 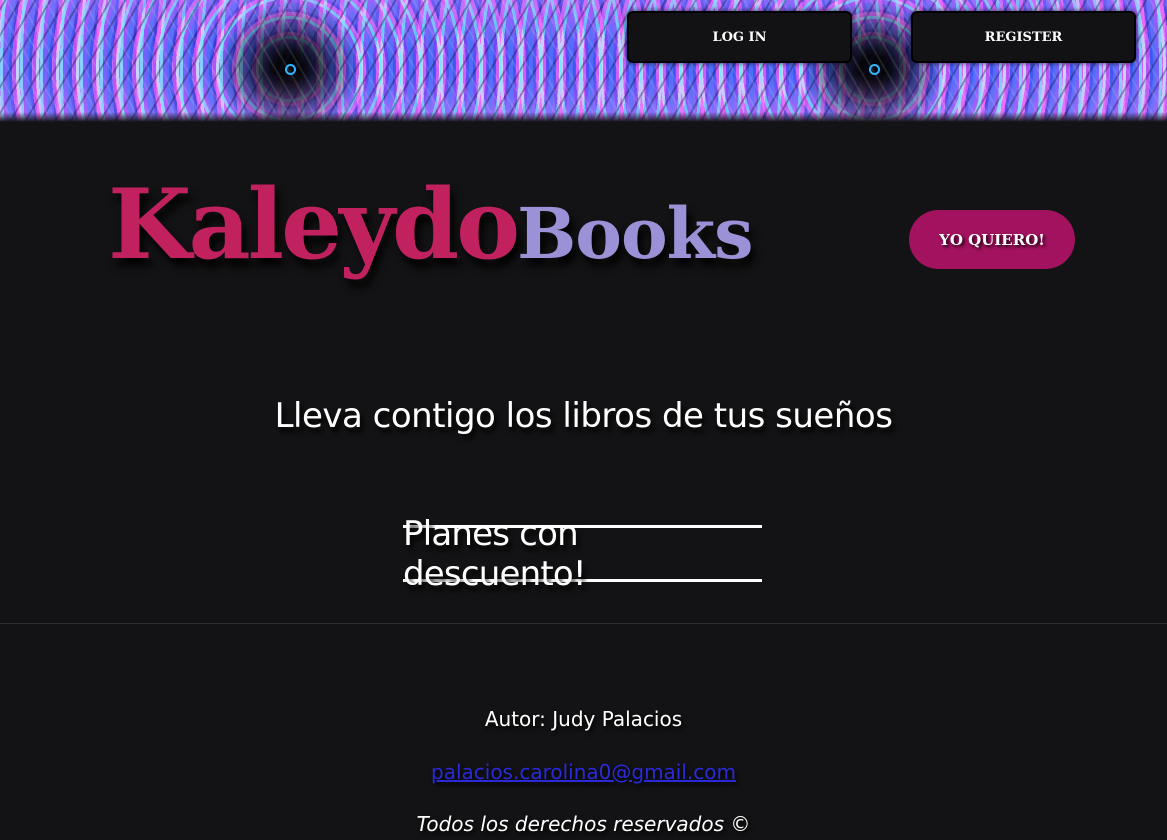 What do you see at coordinates (992, 239) in the screenshot?
I see `yo-quiero-button: YO QUIERO!` at bounding box center [992, 239].